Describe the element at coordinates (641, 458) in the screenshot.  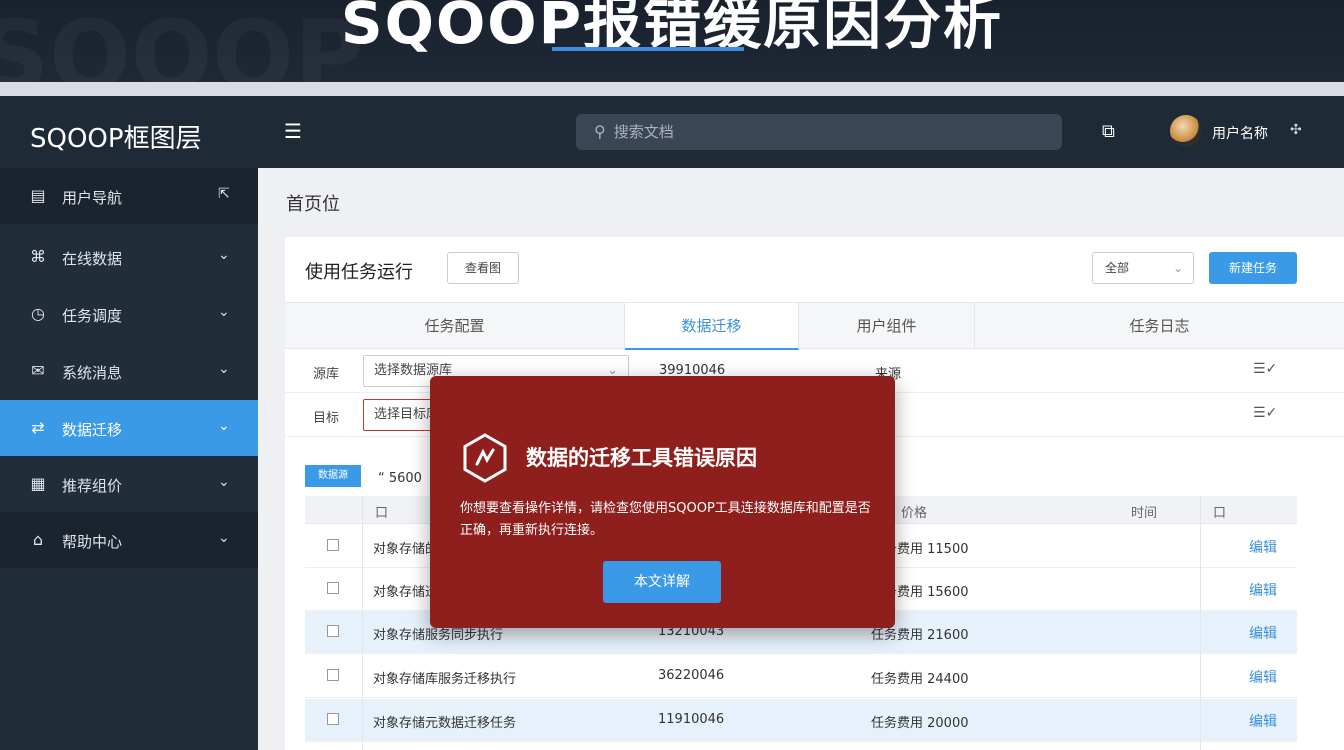
I see `dialog-title: 数据的迁移工具错误原因` at that location.